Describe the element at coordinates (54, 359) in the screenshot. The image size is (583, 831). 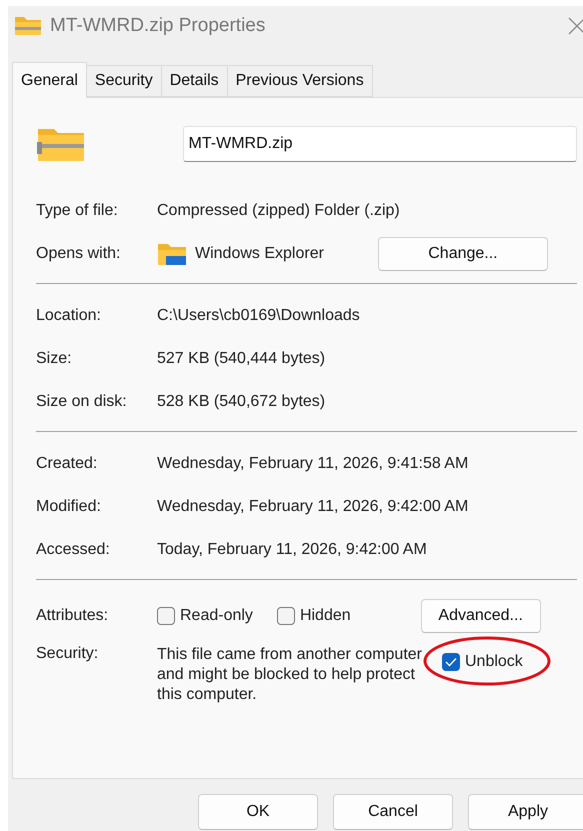
I see `field-label: Size:` at that location.